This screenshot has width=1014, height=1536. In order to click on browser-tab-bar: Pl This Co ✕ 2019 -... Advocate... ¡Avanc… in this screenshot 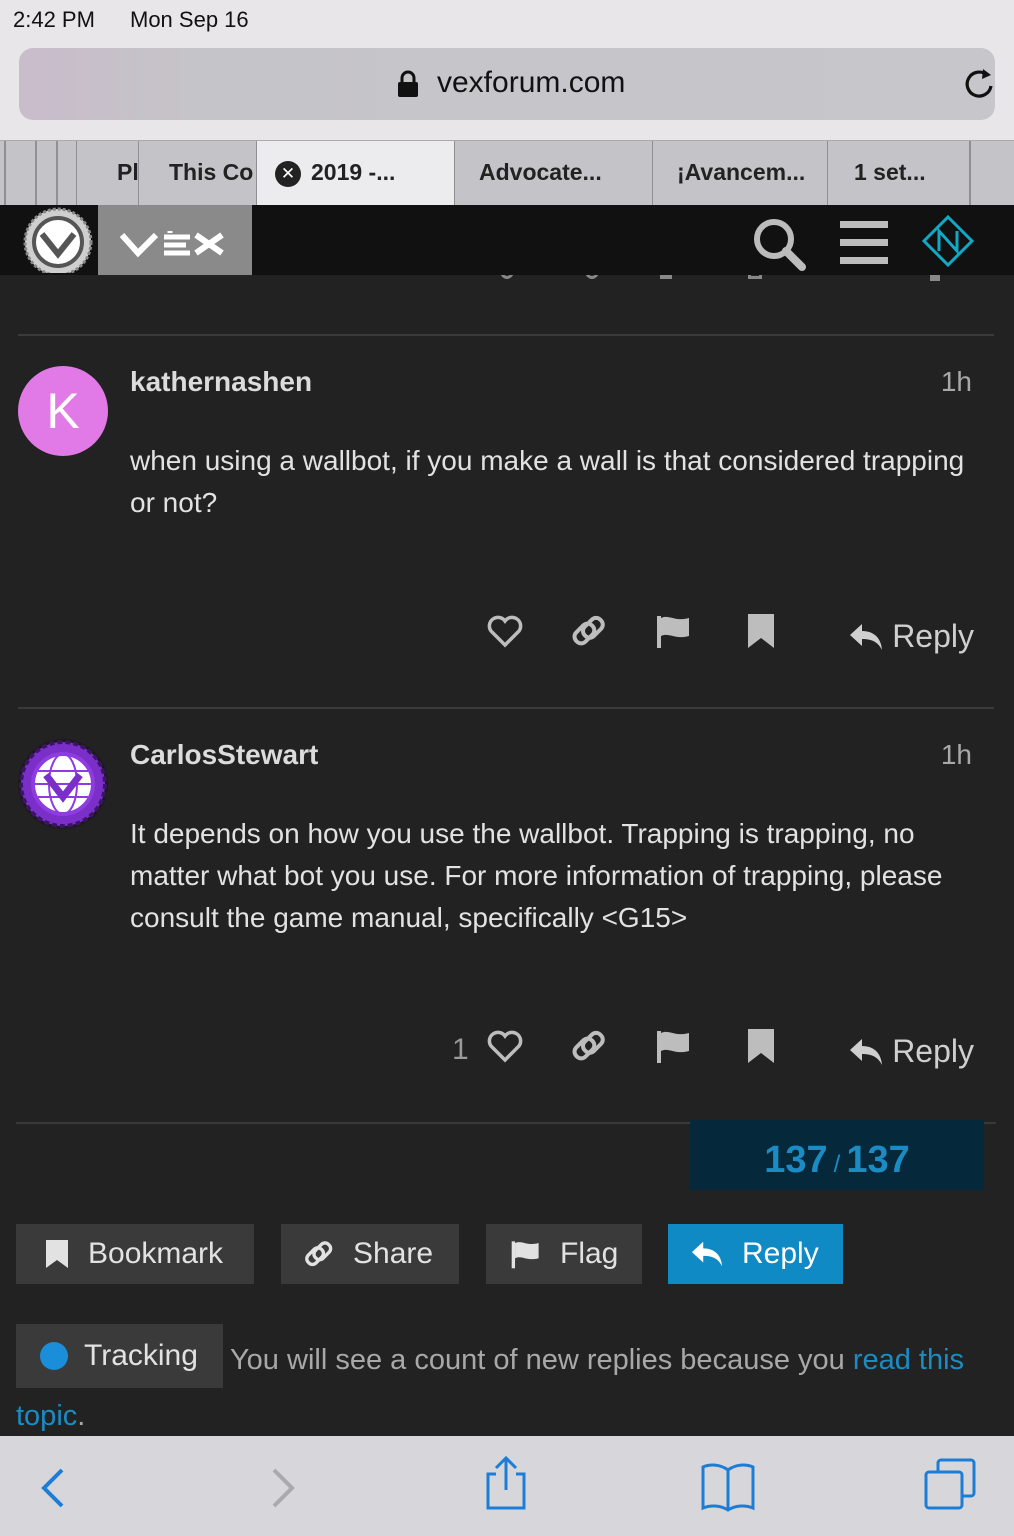, I will do `click(507, 173)`.